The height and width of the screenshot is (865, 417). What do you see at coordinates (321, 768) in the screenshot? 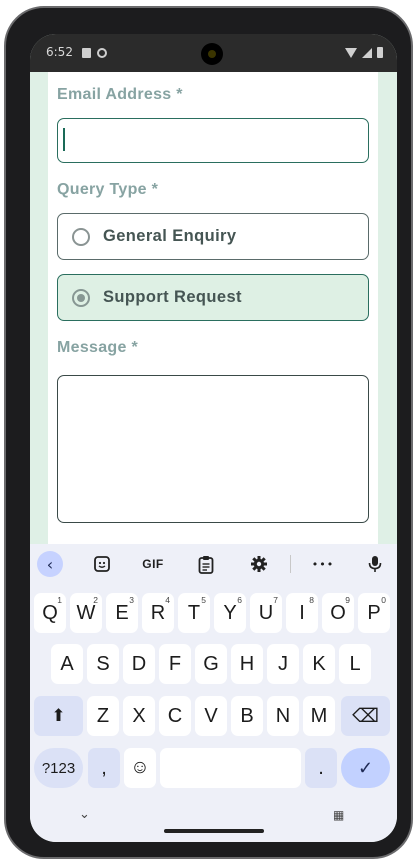
I see `period-key: .` at bounding box center [321, 768].